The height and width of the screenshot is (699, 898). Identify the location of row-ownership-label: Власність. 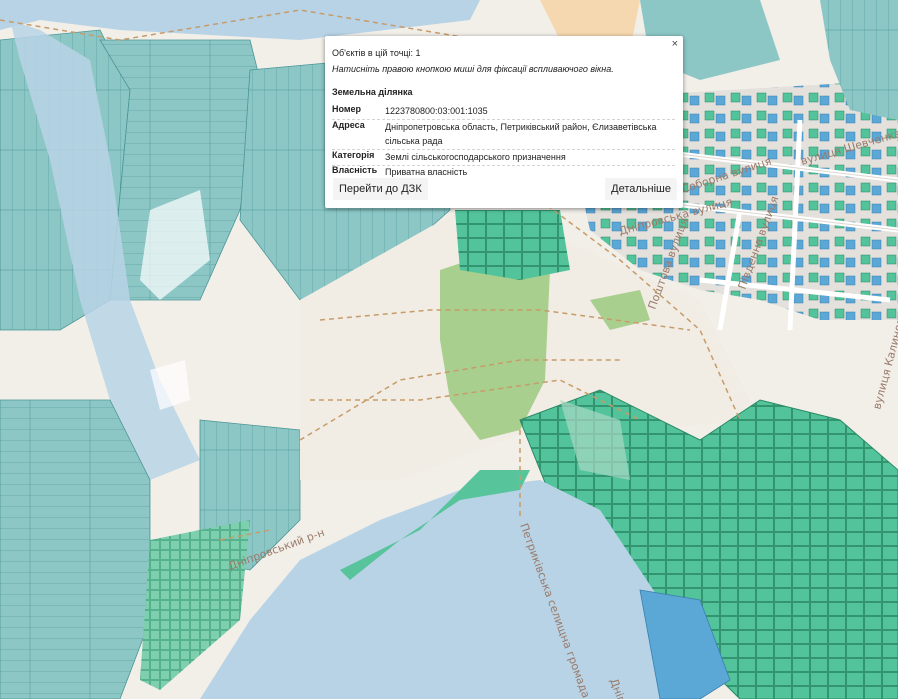
(355, 170).